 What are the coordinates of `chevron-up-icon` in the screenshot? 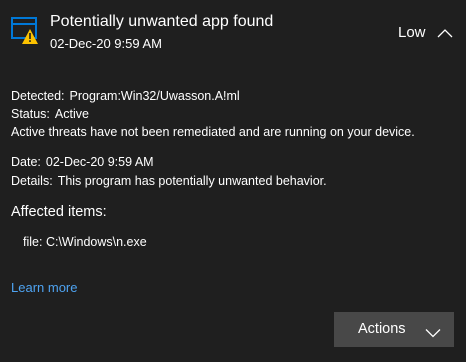 It's located at (445, 33).